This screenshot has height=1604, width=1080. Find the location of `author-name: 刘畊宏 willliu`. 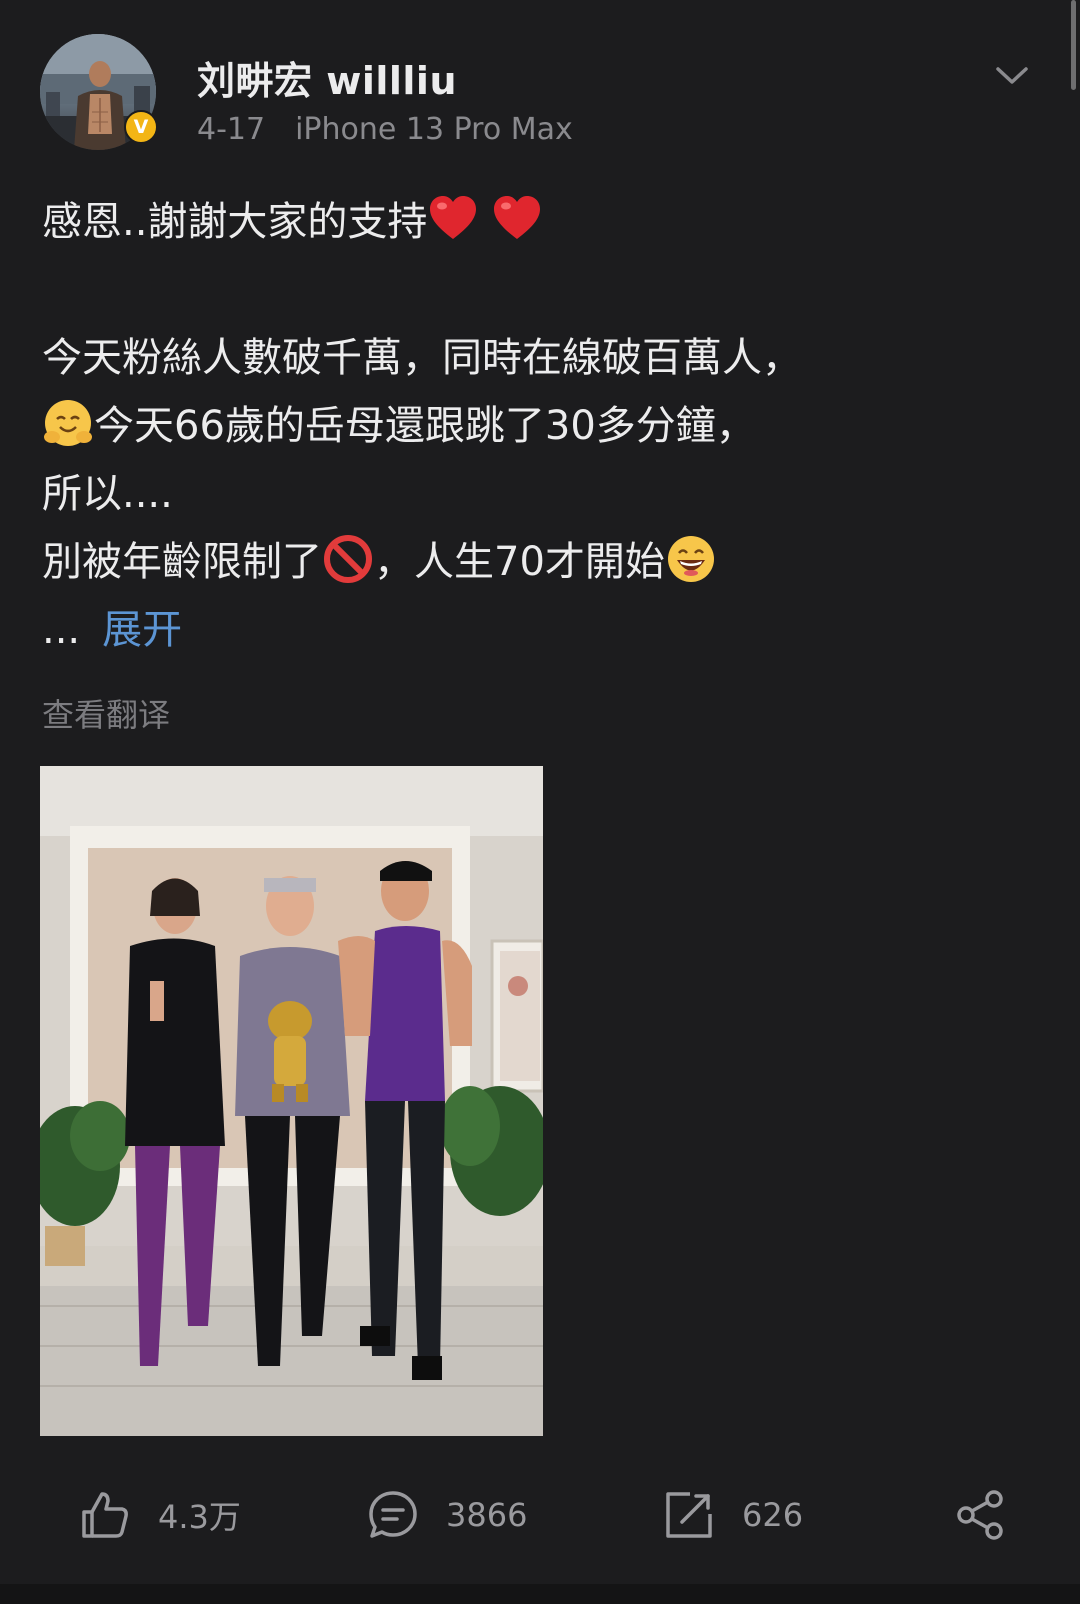

author-name: 刘畊宏 willliu is located at coordinates (327, 77).